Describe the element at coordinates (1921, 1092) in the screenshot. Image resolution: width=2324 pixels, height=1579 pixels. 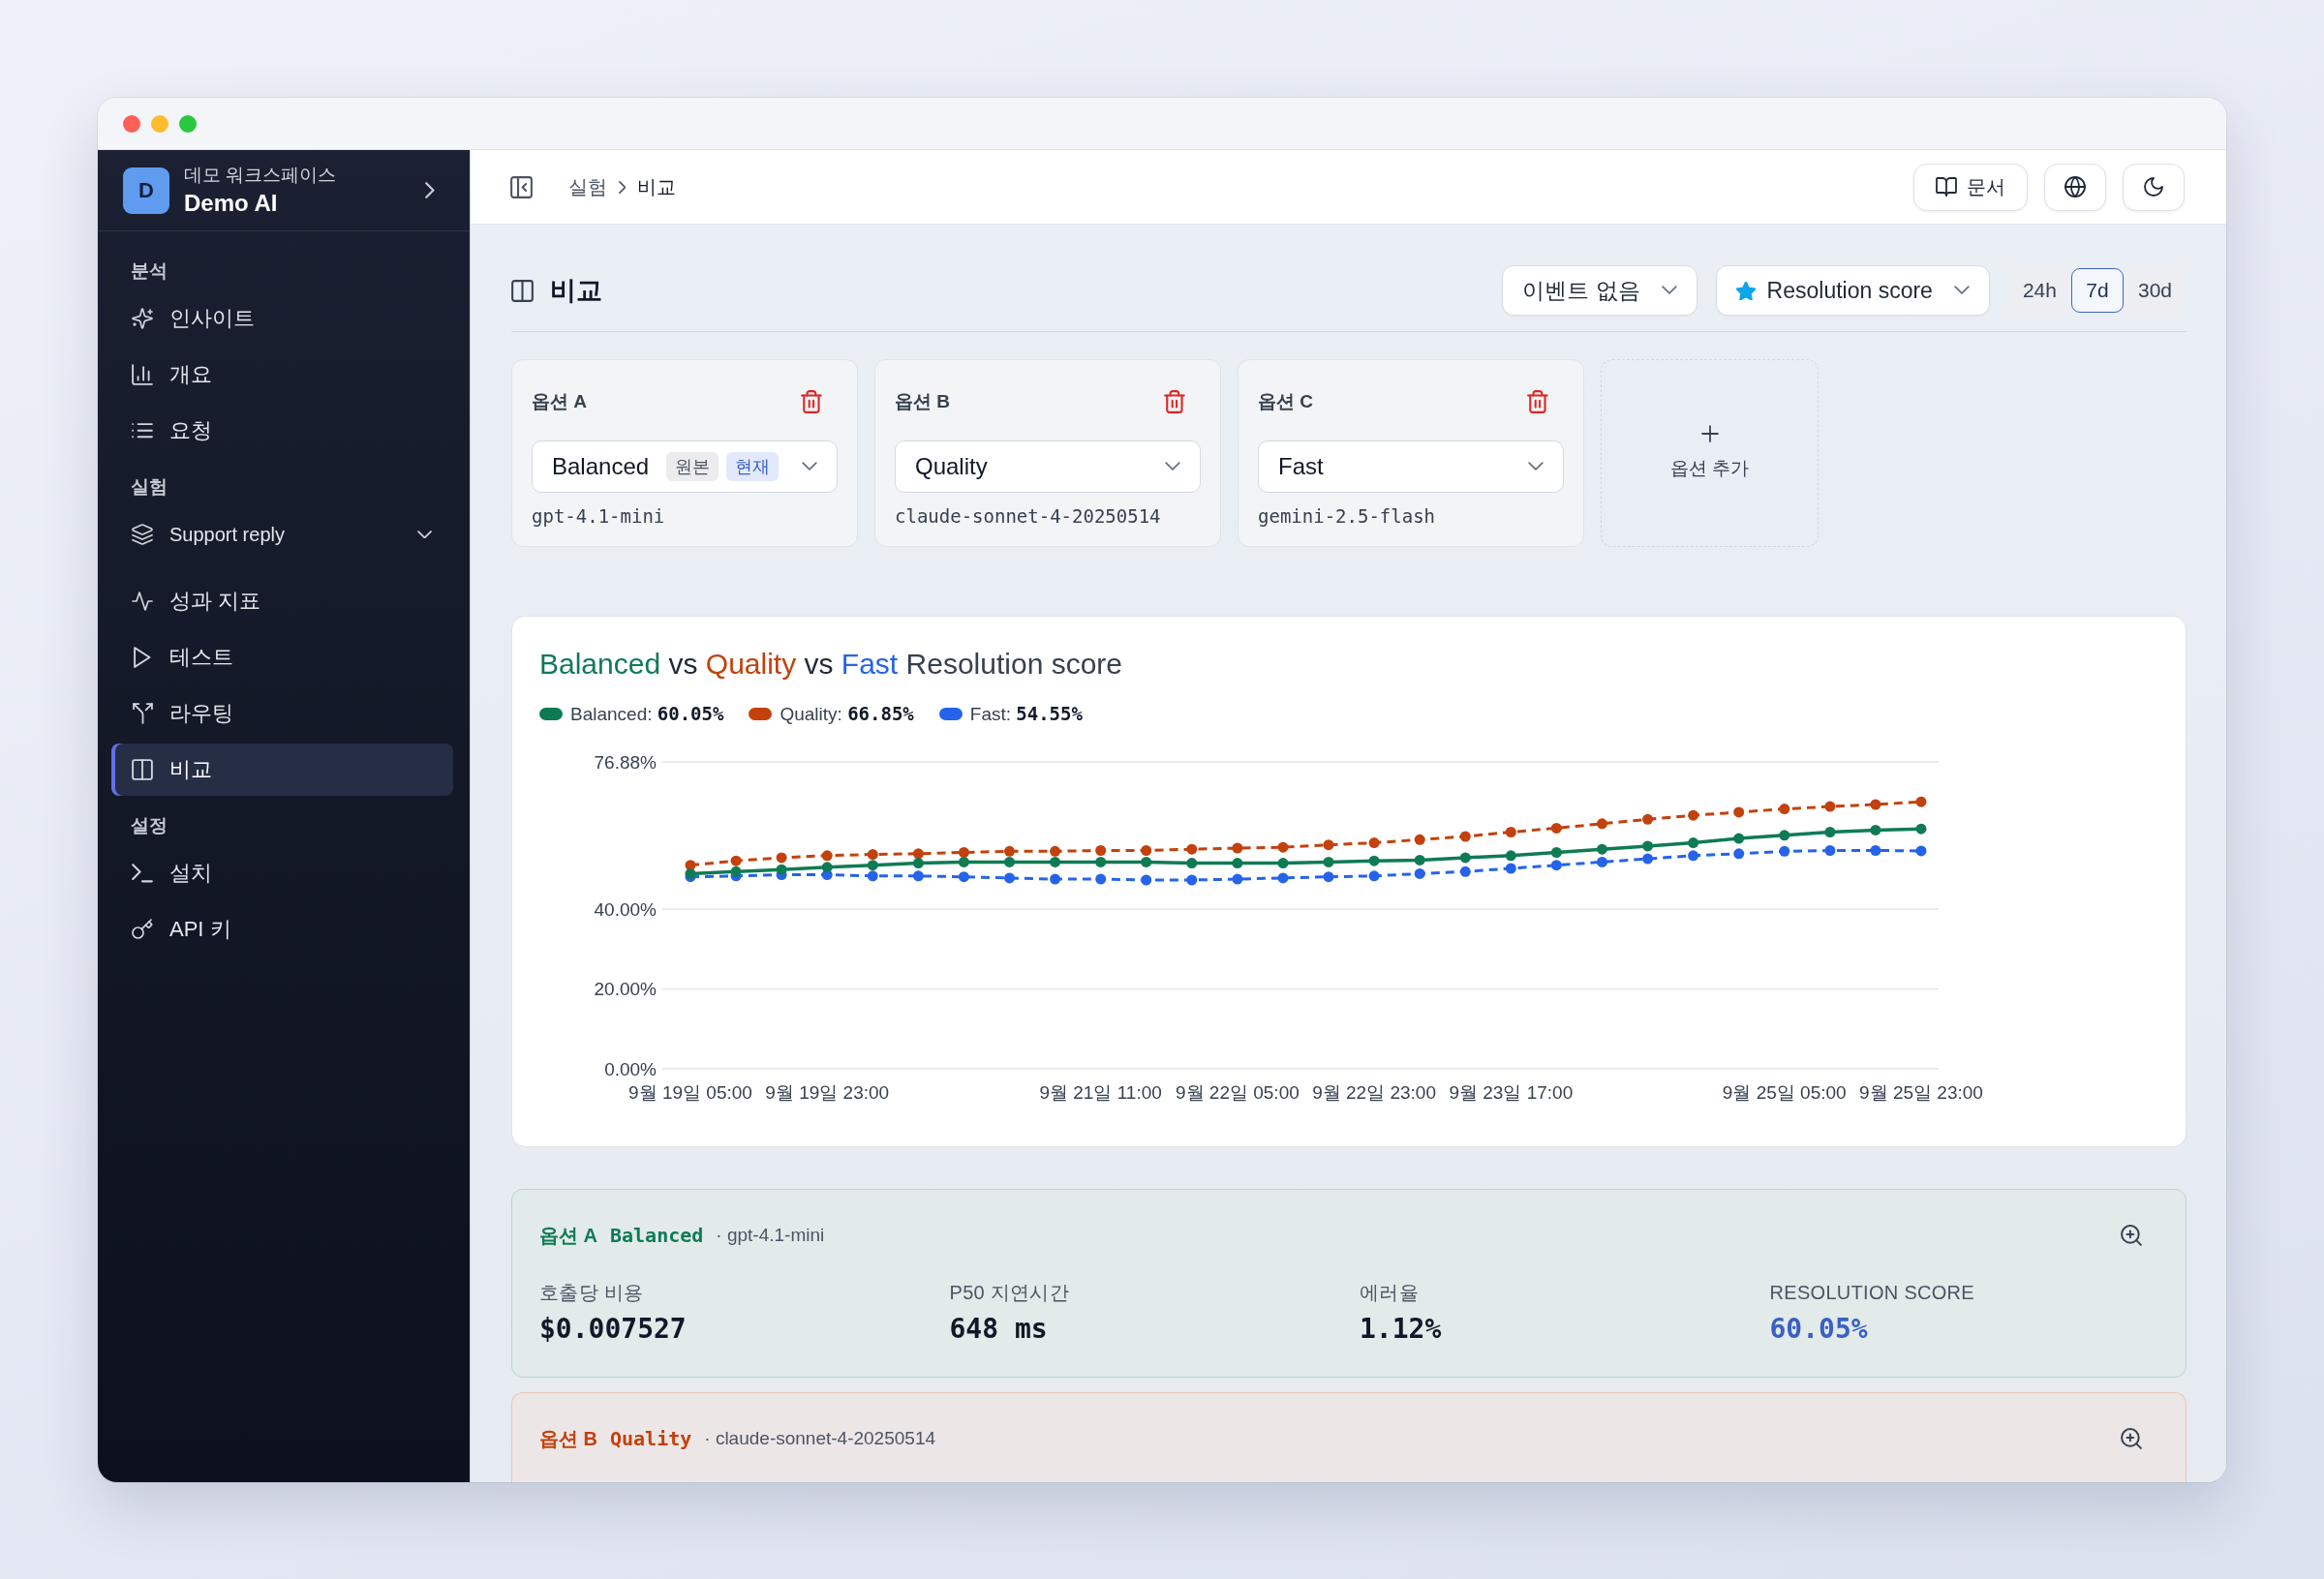
I see `x-axis-label: 9월 25일 23:00` at that location.